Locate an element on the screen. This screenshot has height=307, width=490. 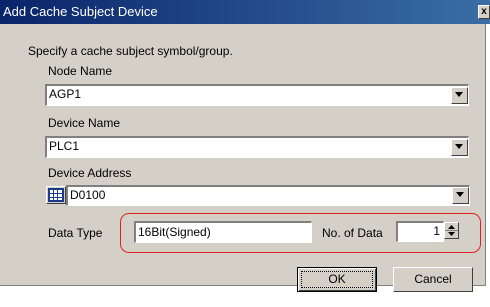
device-address-combobox: D0100 is located at coordinates (268, 195).